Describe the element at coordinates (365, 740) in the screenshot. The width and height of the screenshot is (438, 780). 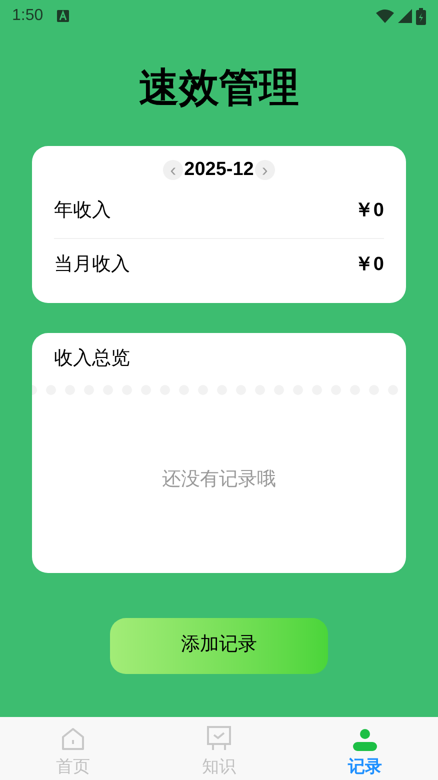
I see `person-icon` at that location.